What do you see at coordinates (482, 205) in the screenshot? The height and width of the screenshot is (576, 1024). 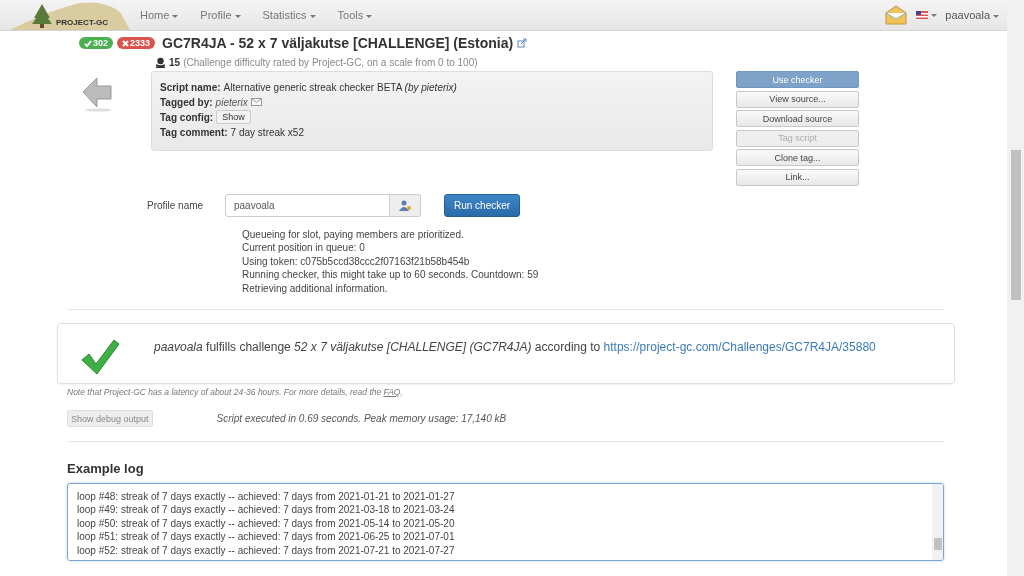 I see `run-checker-button: Run checker` at bounding box center [482, 205].